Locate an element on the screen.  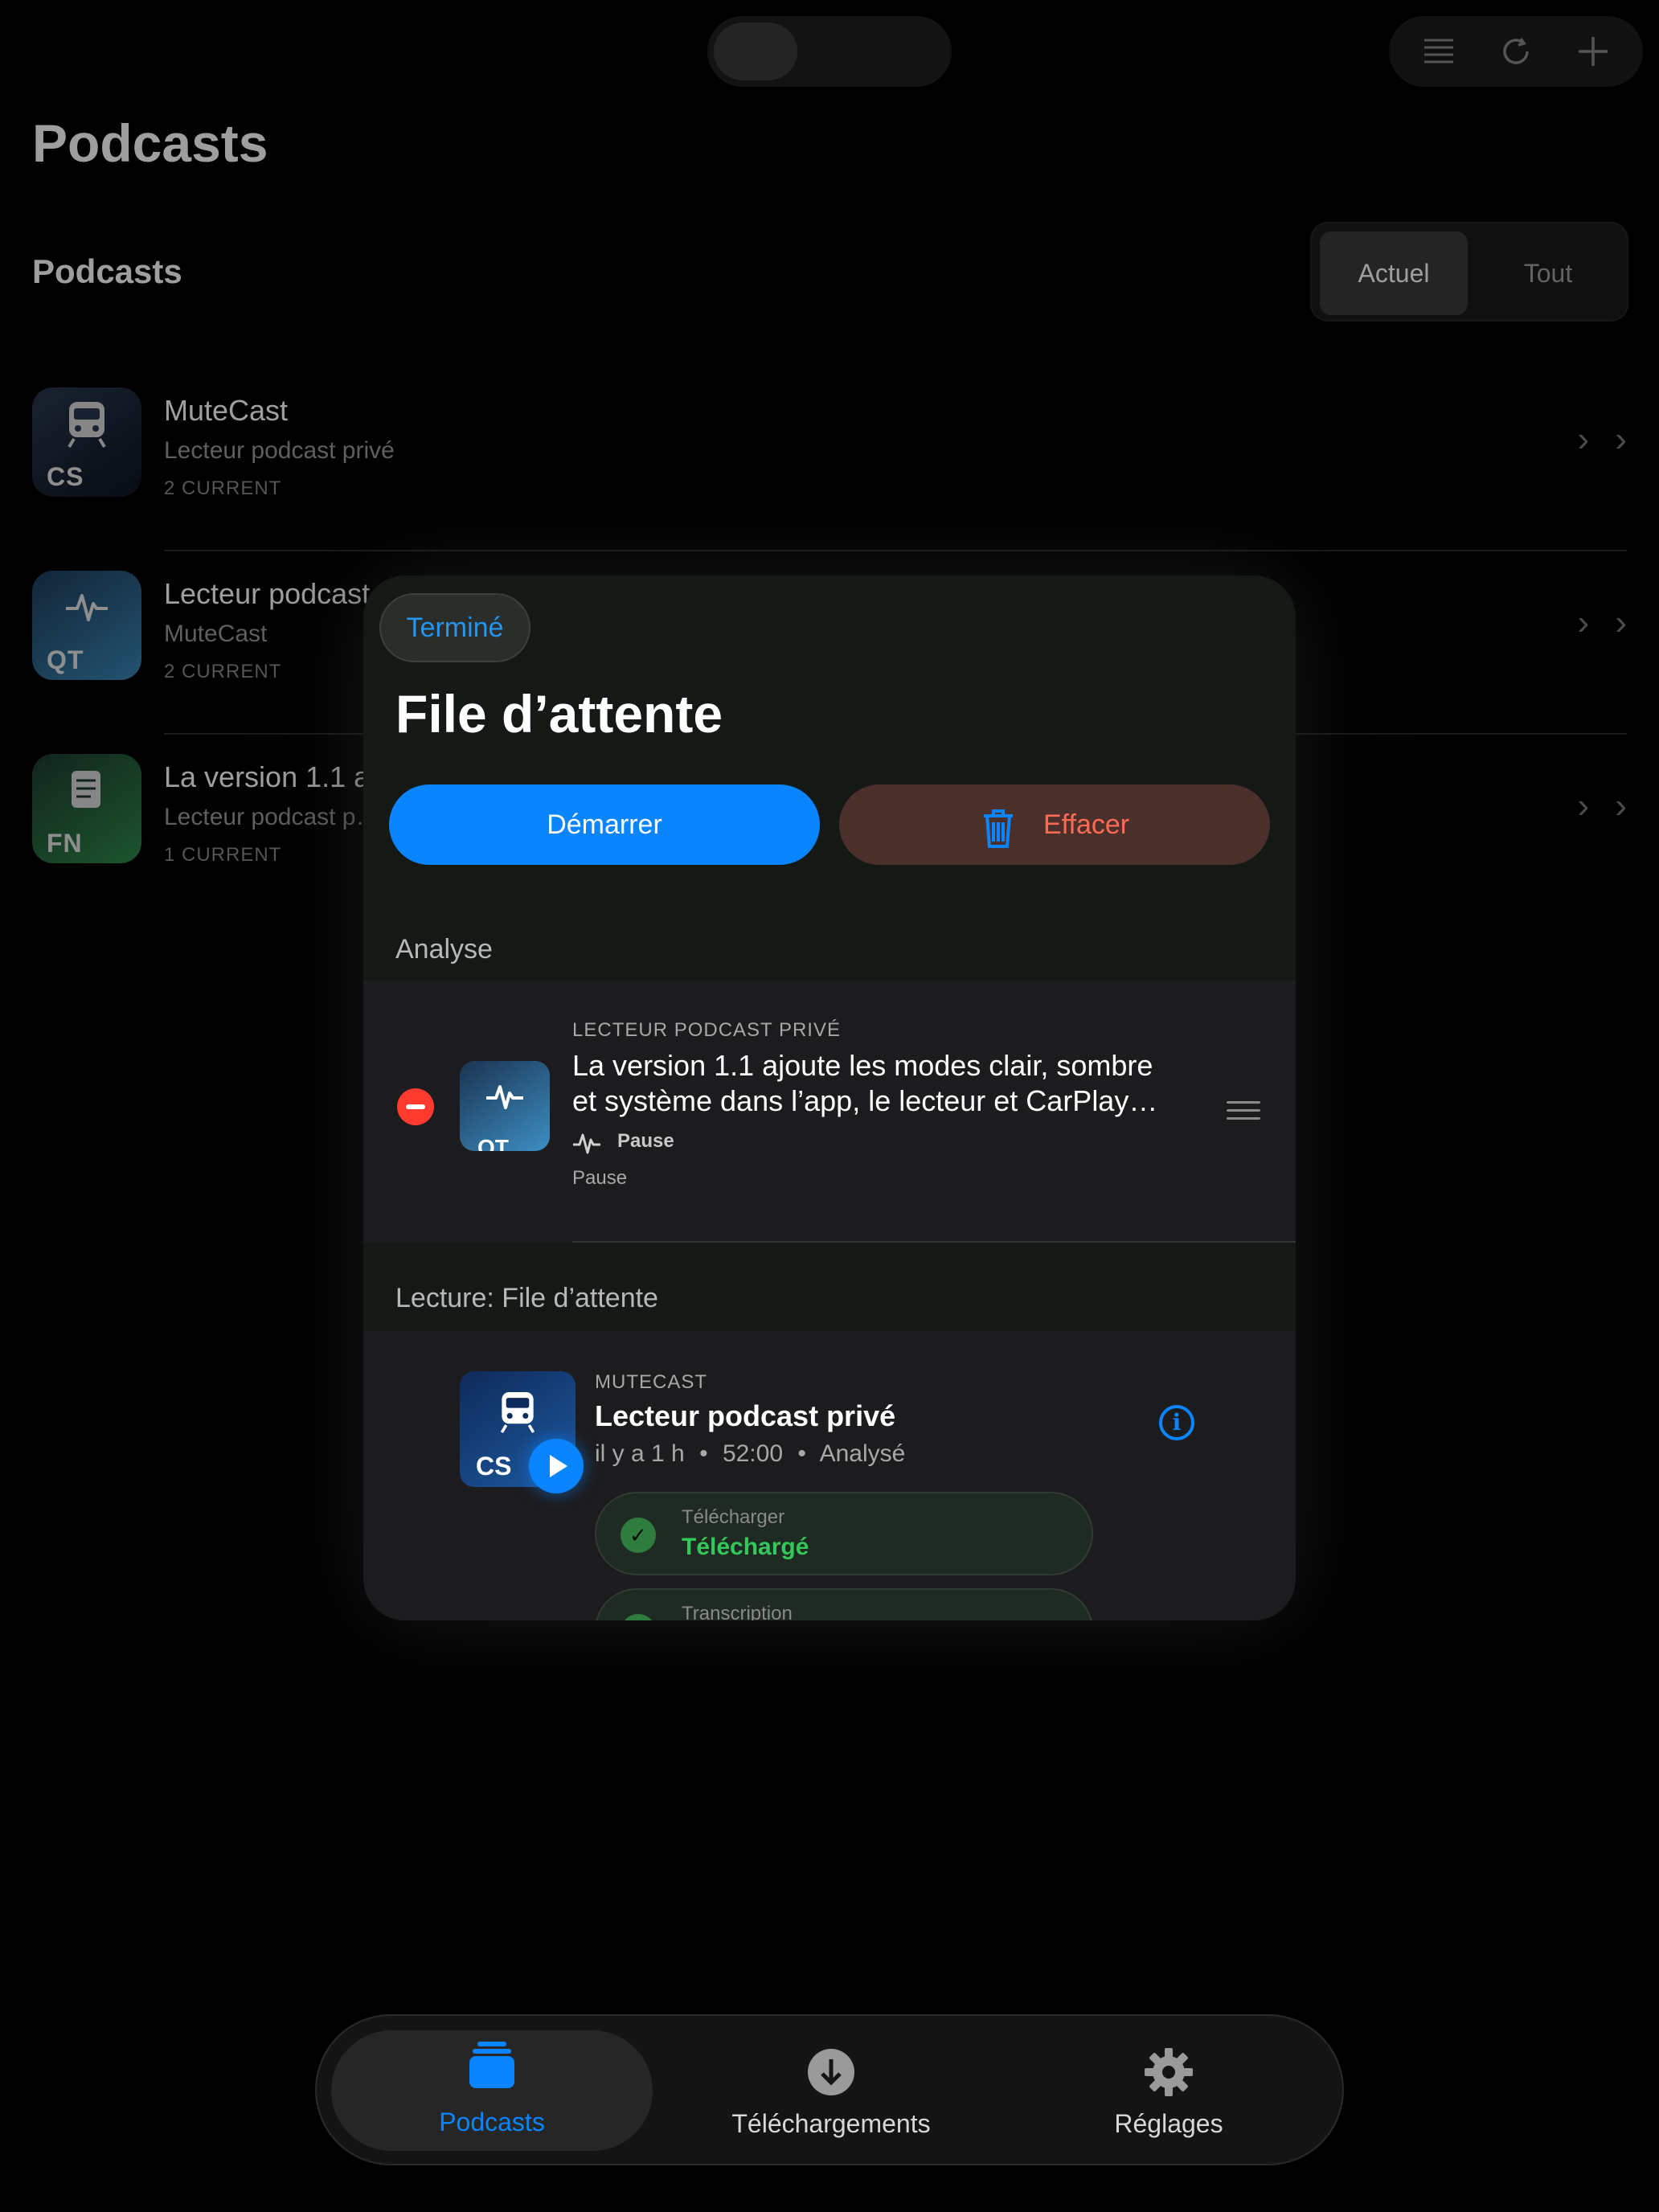
toolbar is located at coordinates (1516, 51).